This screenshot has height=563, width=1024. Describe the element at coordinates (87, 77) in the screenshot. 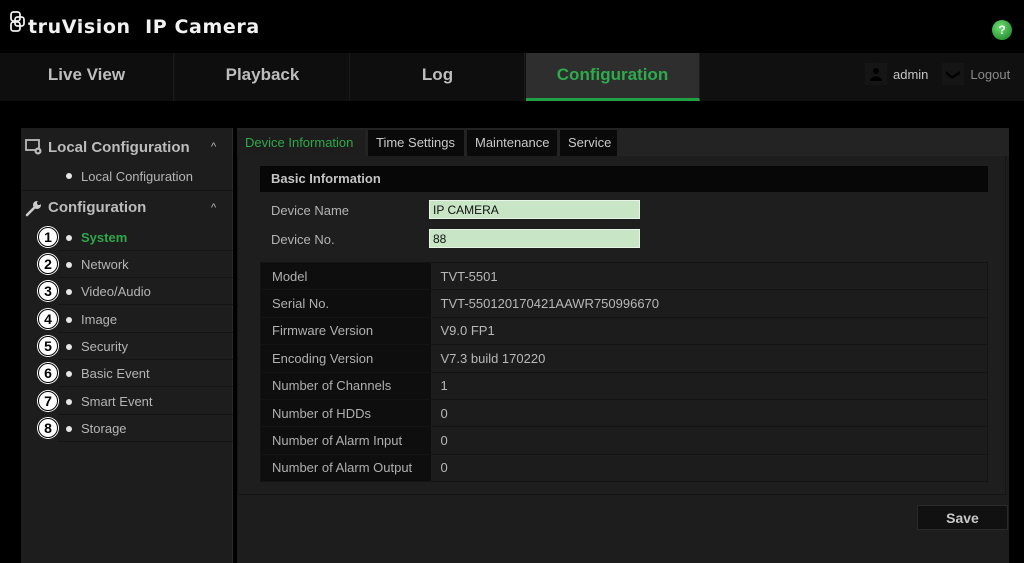

I see `nav-tab-live-view: Live View` at that location.